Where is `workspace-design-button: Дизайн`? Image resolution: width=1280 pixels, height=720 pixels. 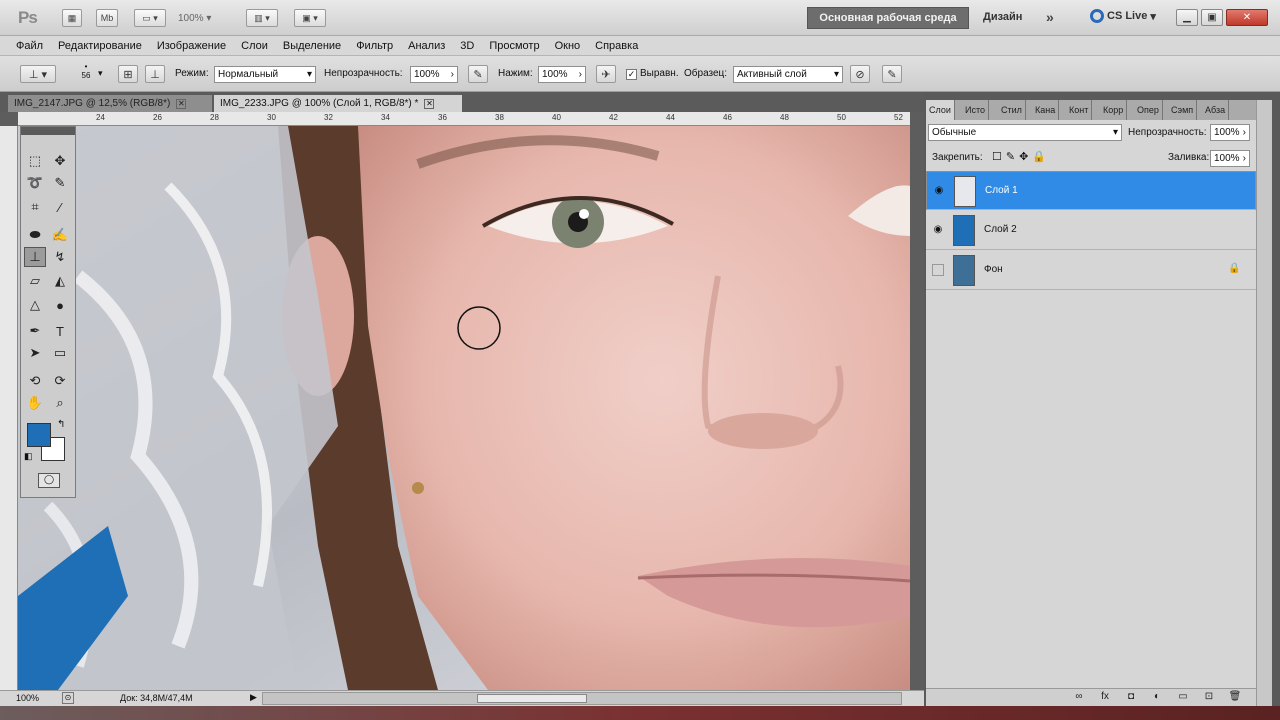 workspace-design-button: Дизайн is located at coordinates (1002, 17).